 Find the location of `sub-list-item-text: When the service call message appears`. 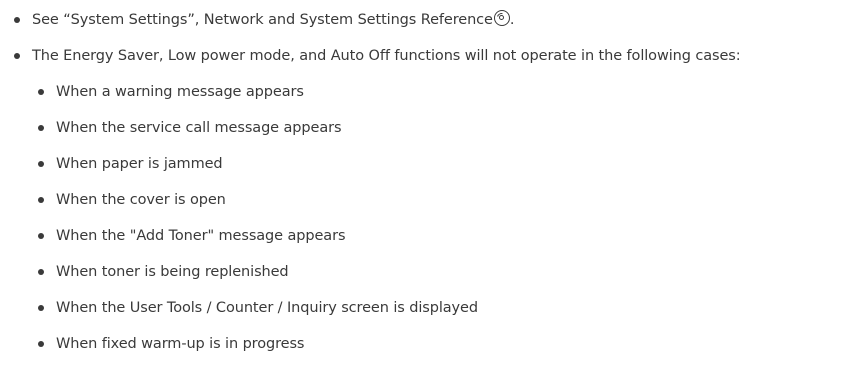

sub-list-item-text: When the service call message appears is located at coordinates (199, 128).